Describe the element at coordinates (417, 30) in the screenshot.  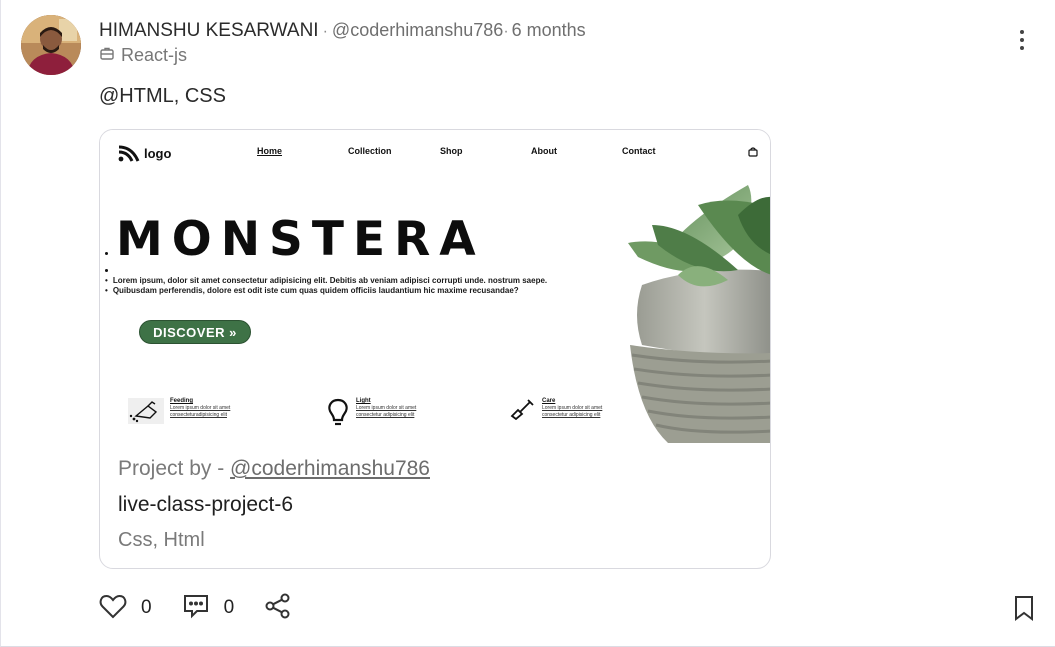
I see `author-handle: @coderhimanshu786` at that location.